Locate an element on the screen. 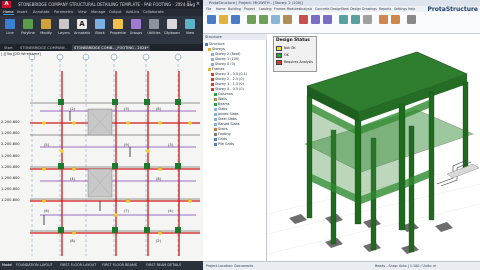  maximize-icon: □ is located at coordinates (189, 4).